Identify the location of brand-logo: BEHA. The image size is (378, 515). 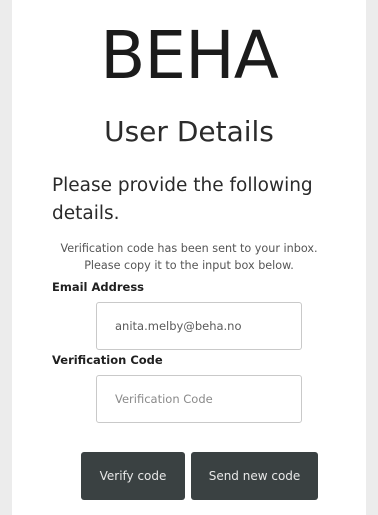
(189, 55).